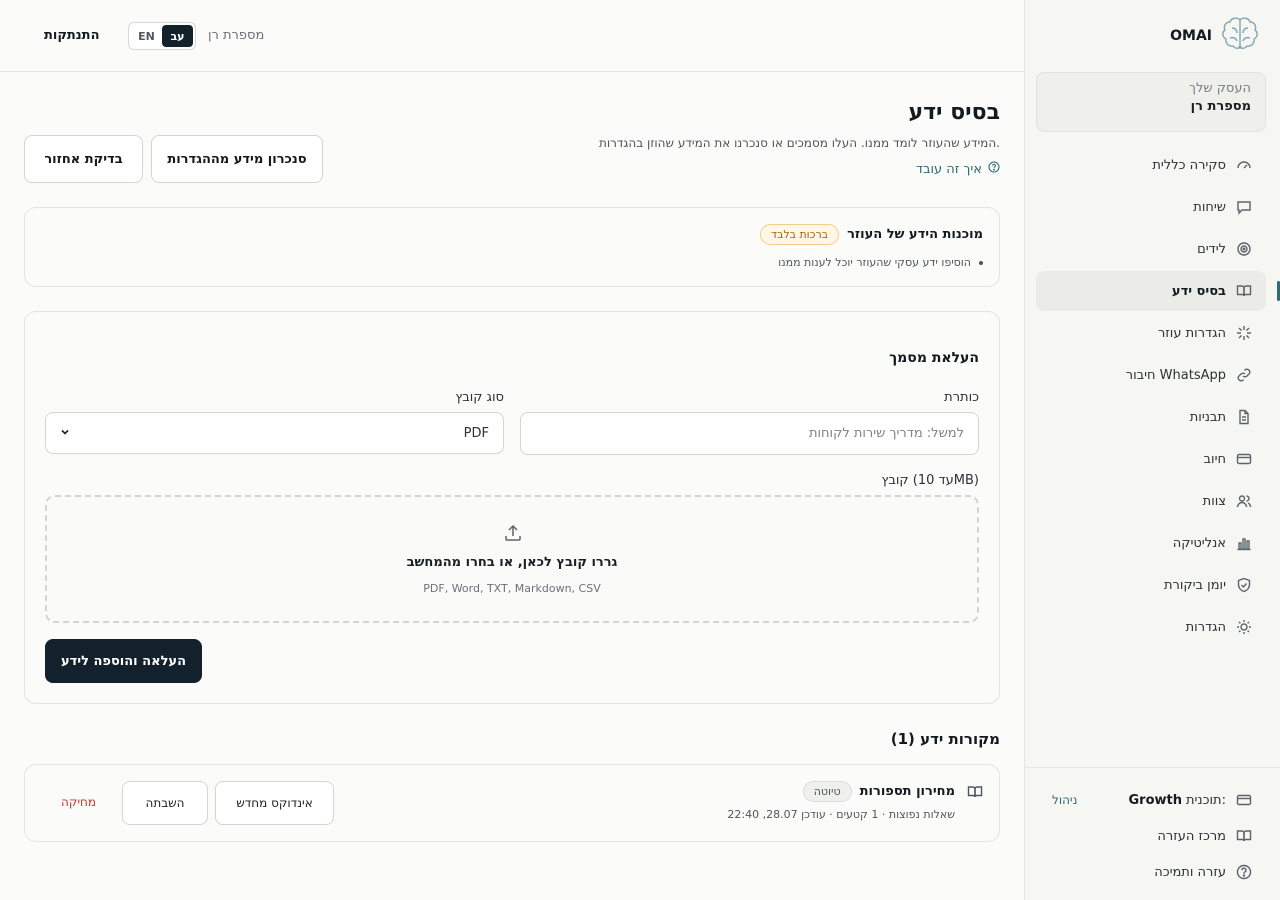 This screenshot has height=900, width=1280. I want to click on bar-chart-icon, so click(1244, 543).